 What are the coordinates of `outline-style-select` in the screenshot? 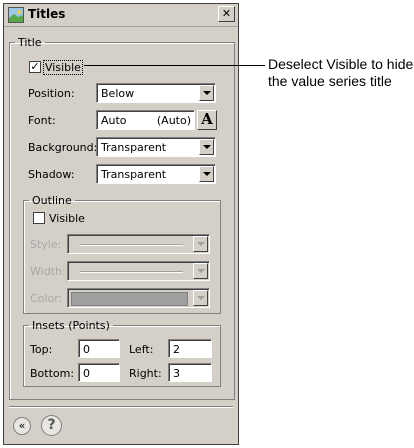 It's located at (138, 244).